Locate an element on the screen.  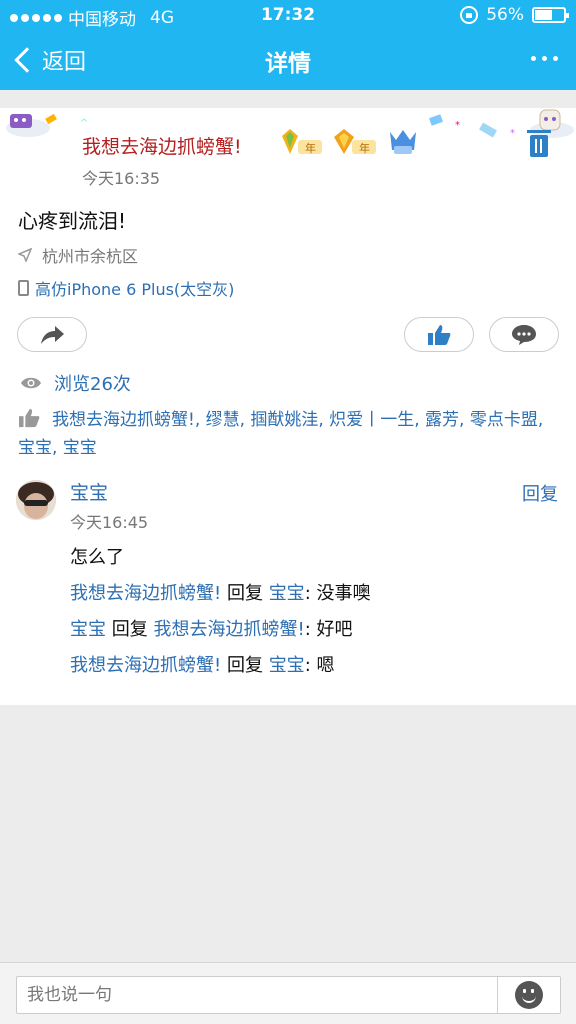
reply-text: 好吧 is located at coordinates (334, 629).